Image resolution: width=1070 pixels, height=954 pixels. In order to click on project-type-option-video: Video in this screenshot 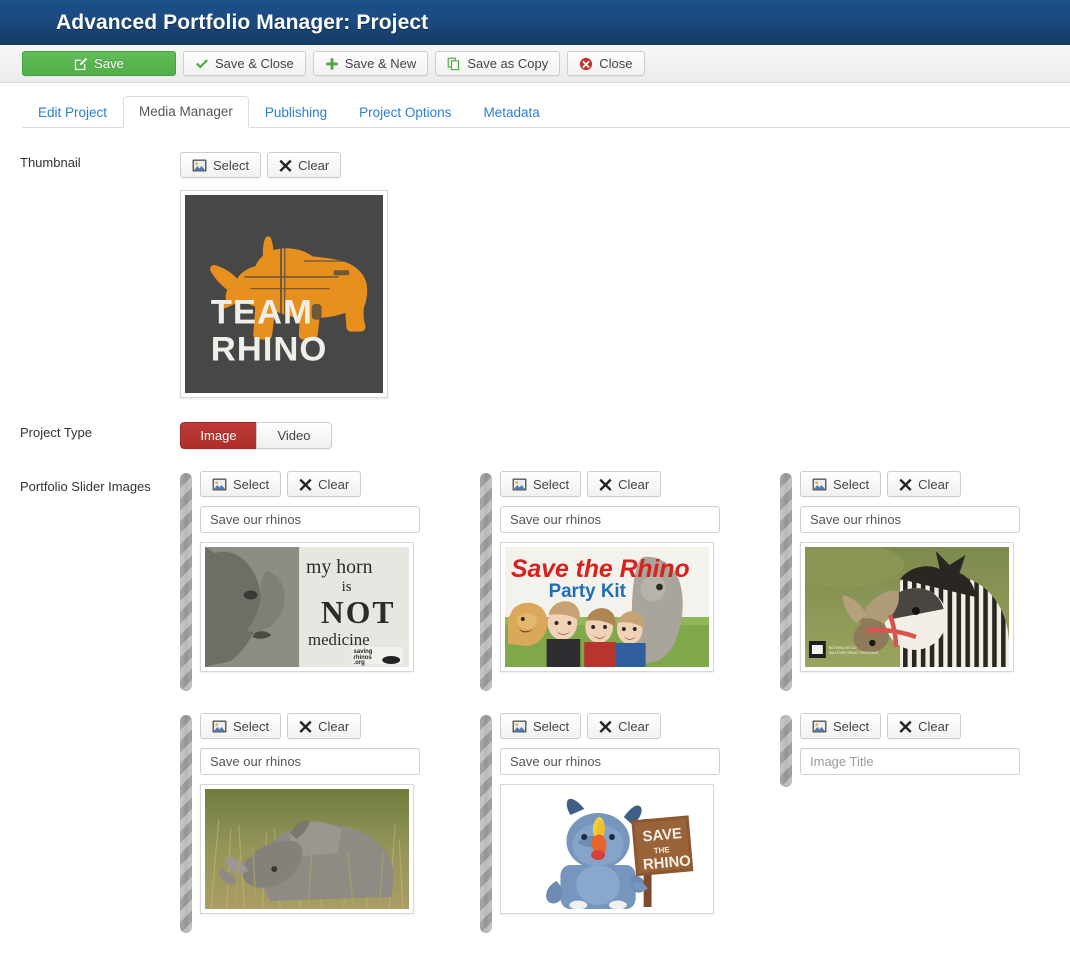, I will do `click(294, 435)`.